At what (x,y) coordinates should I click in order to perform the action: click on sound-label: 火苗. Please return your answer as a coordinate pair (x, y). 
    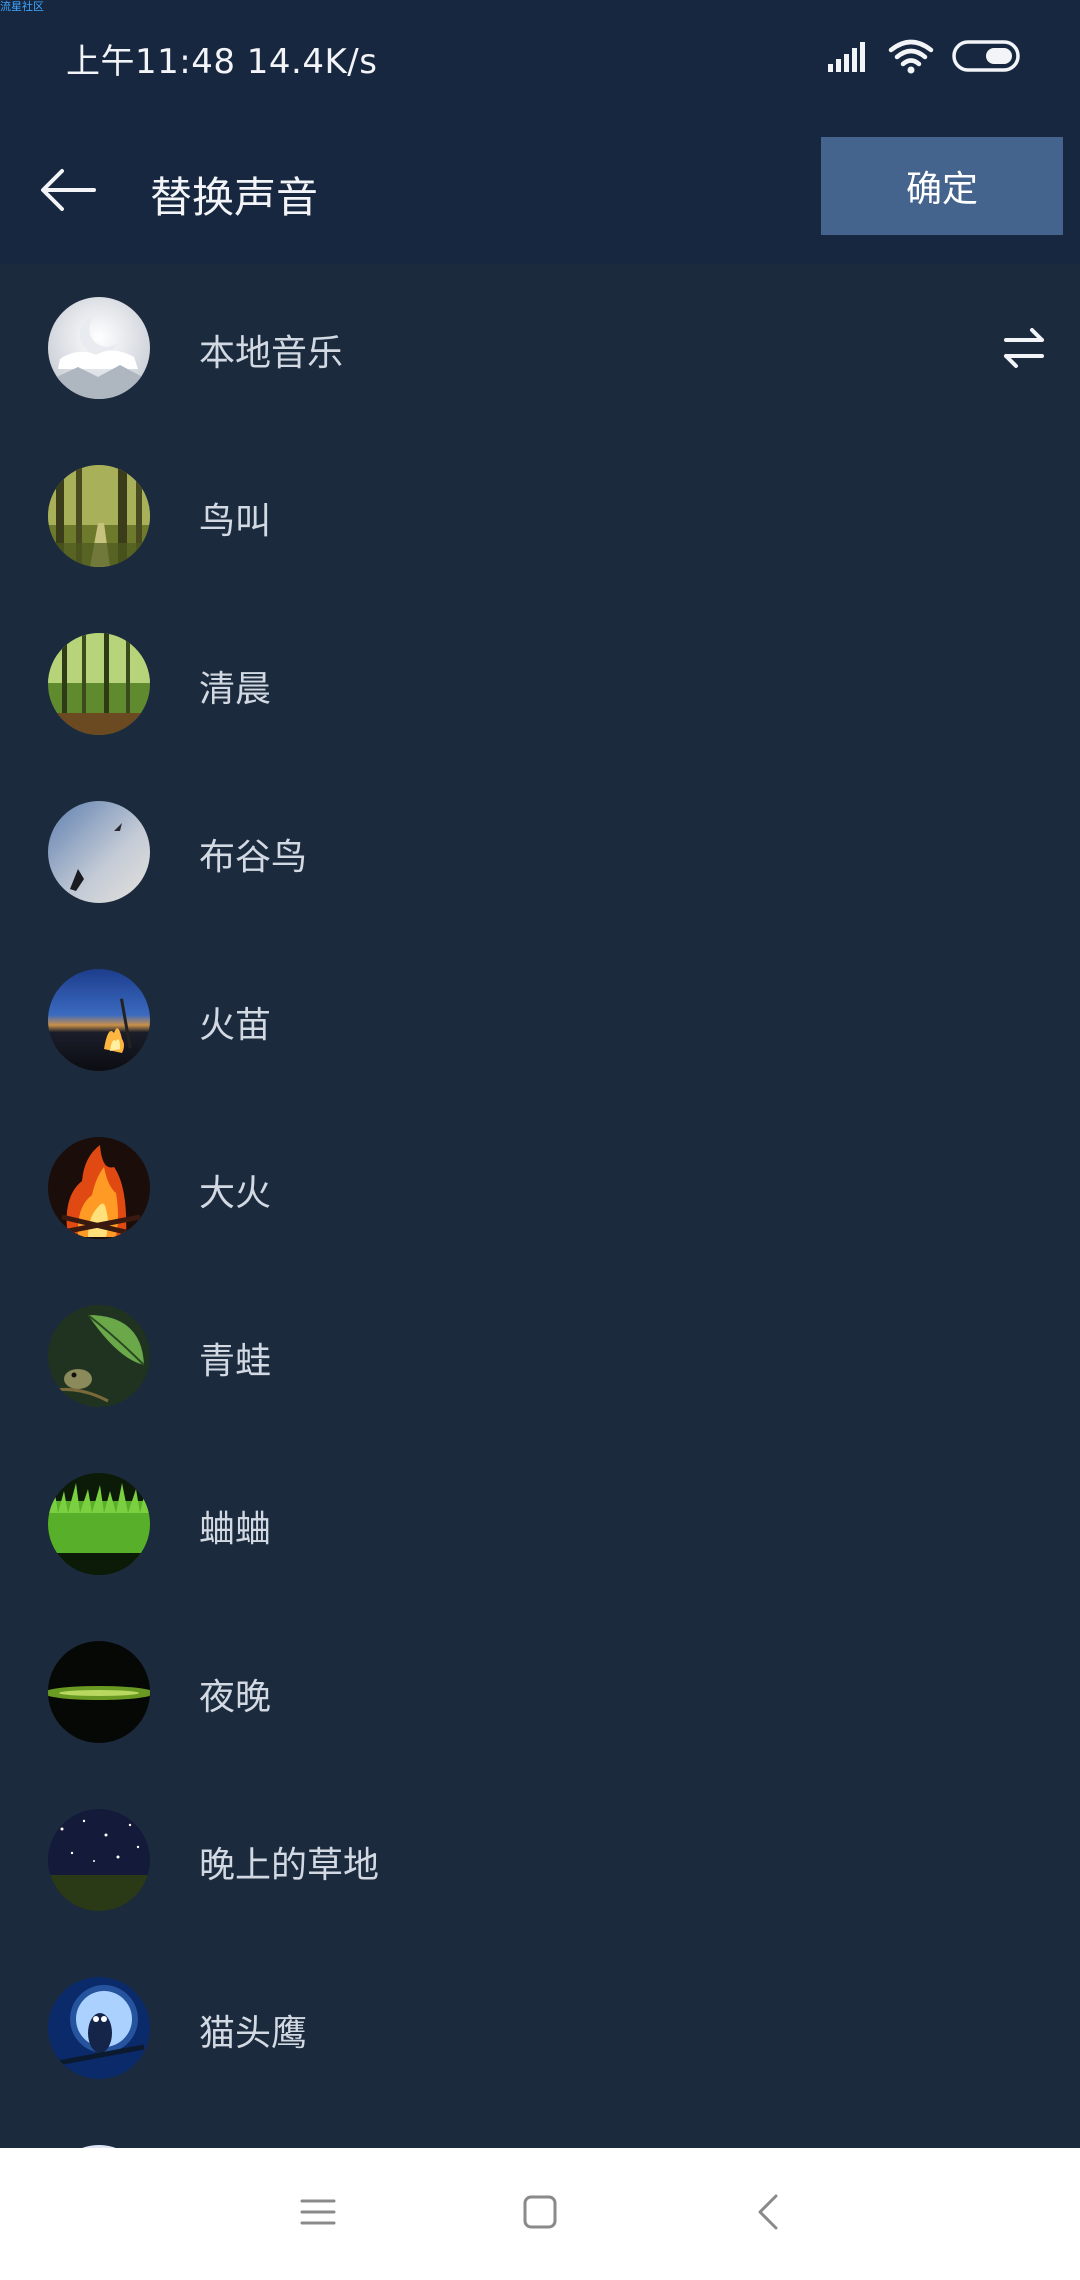
    Looking at the image, I should click on (235, 1025).